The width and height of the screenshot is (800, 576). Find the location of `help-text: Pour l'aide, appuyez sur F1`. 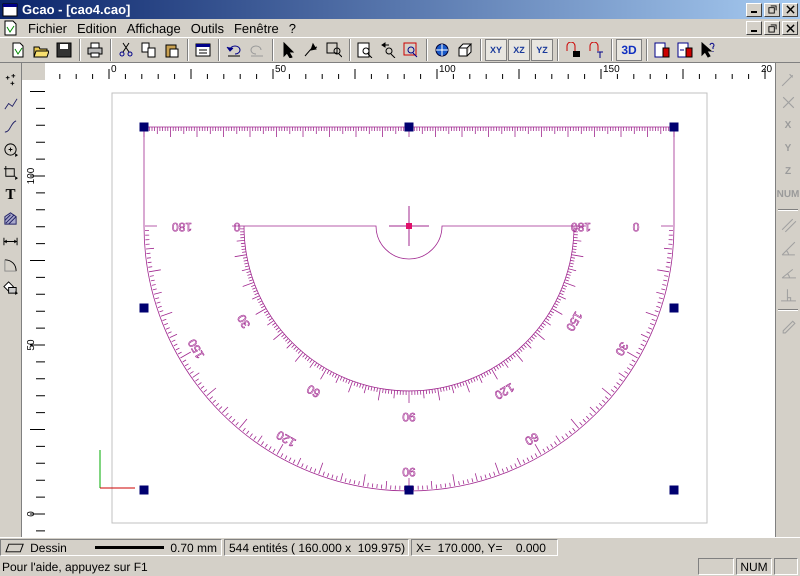

help-text: Pour l'aide, appuyez sur F1 is located at coordinates (75, 567).